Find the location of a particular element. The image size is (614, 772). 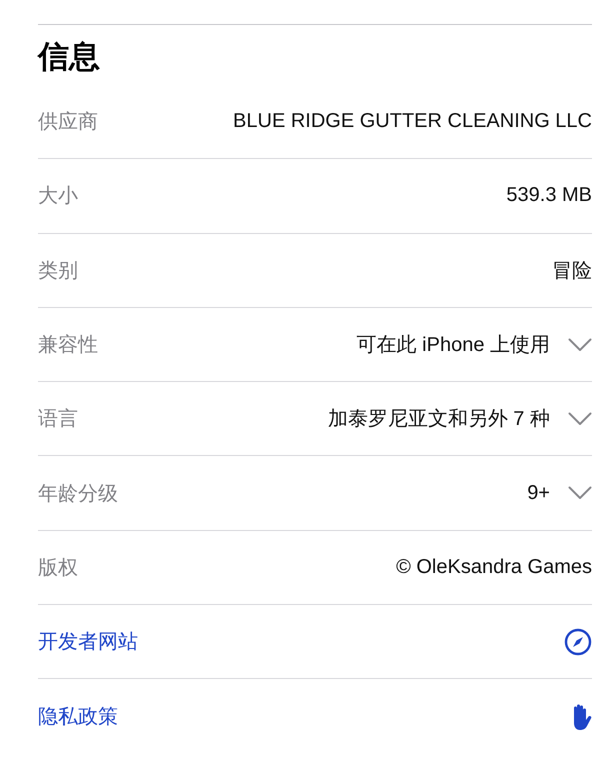

info-value: © OleKsandra Games is located at coordinates (494, 567).